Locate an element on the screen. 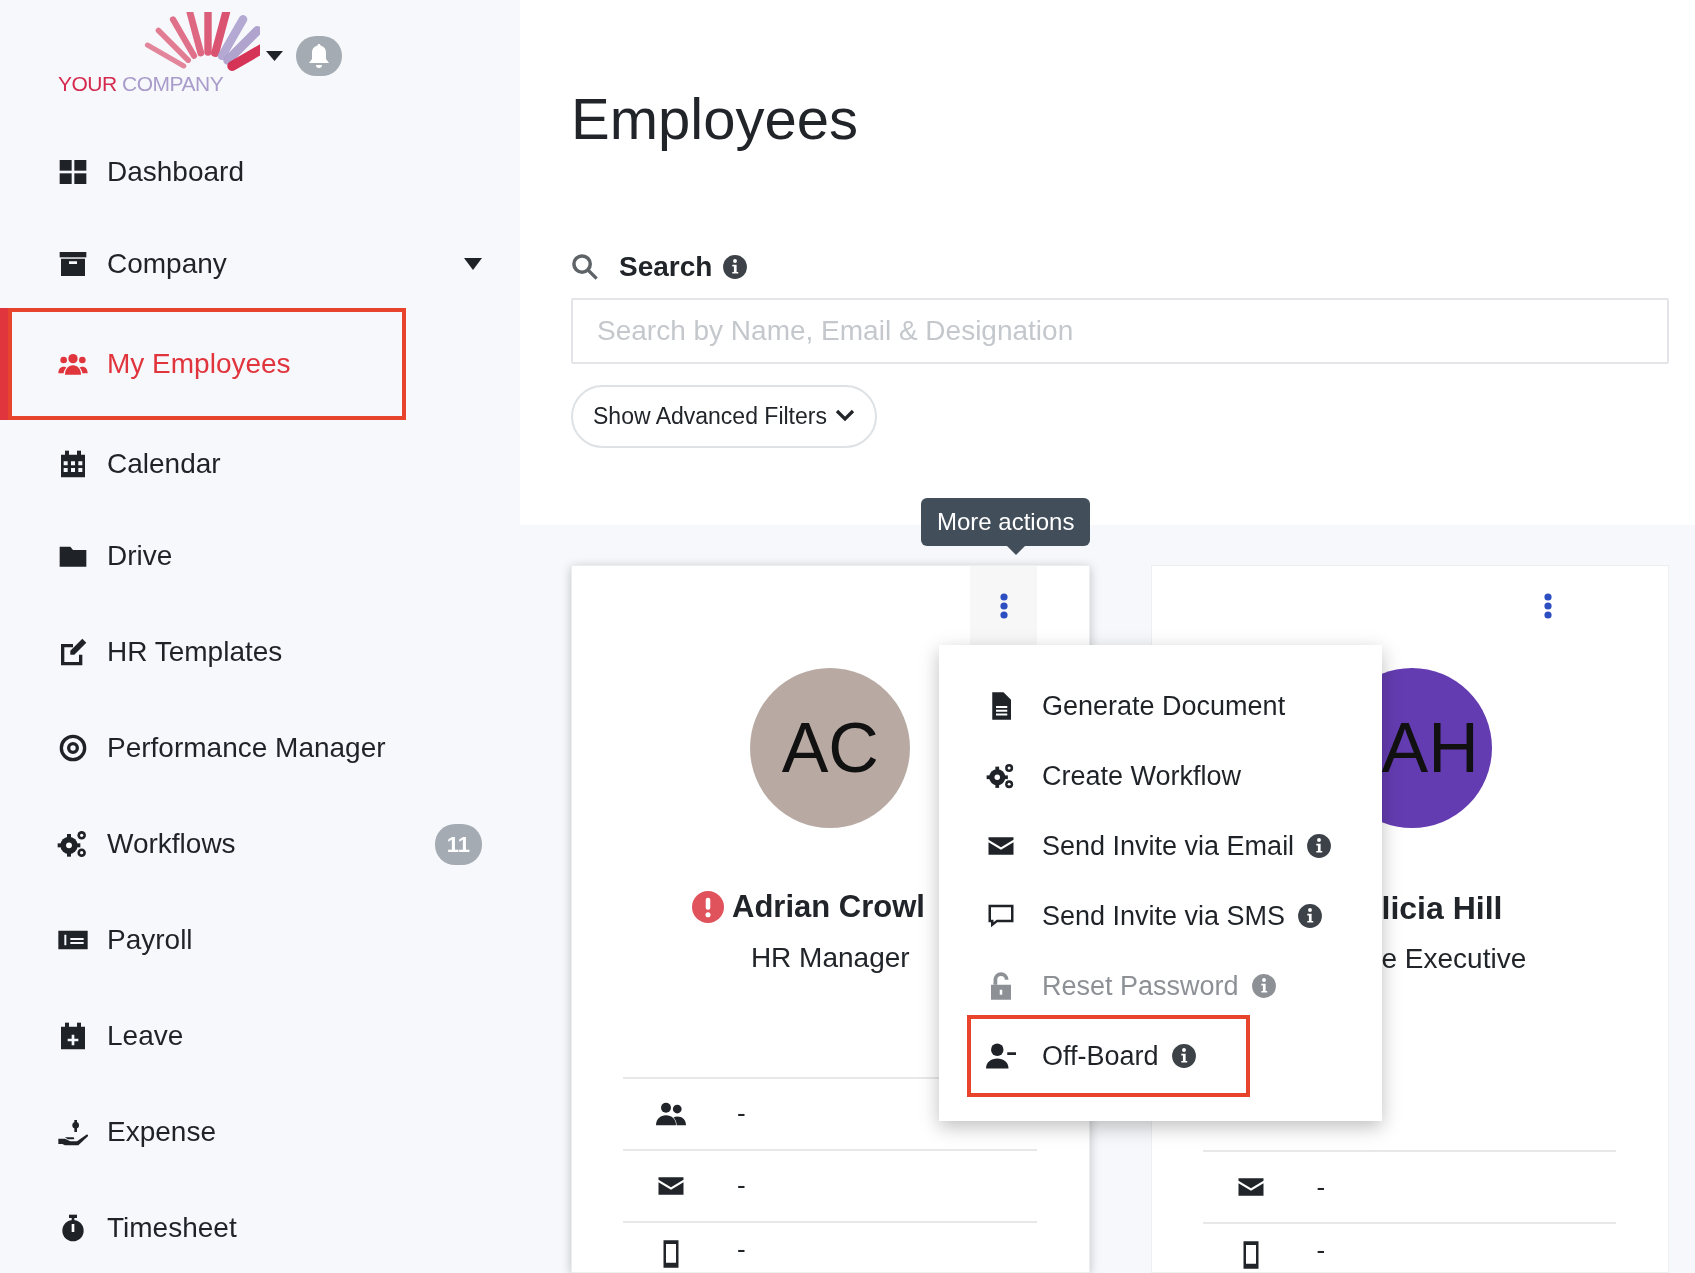  sidebar-item: Expense is located at coordinates (260, 1132).